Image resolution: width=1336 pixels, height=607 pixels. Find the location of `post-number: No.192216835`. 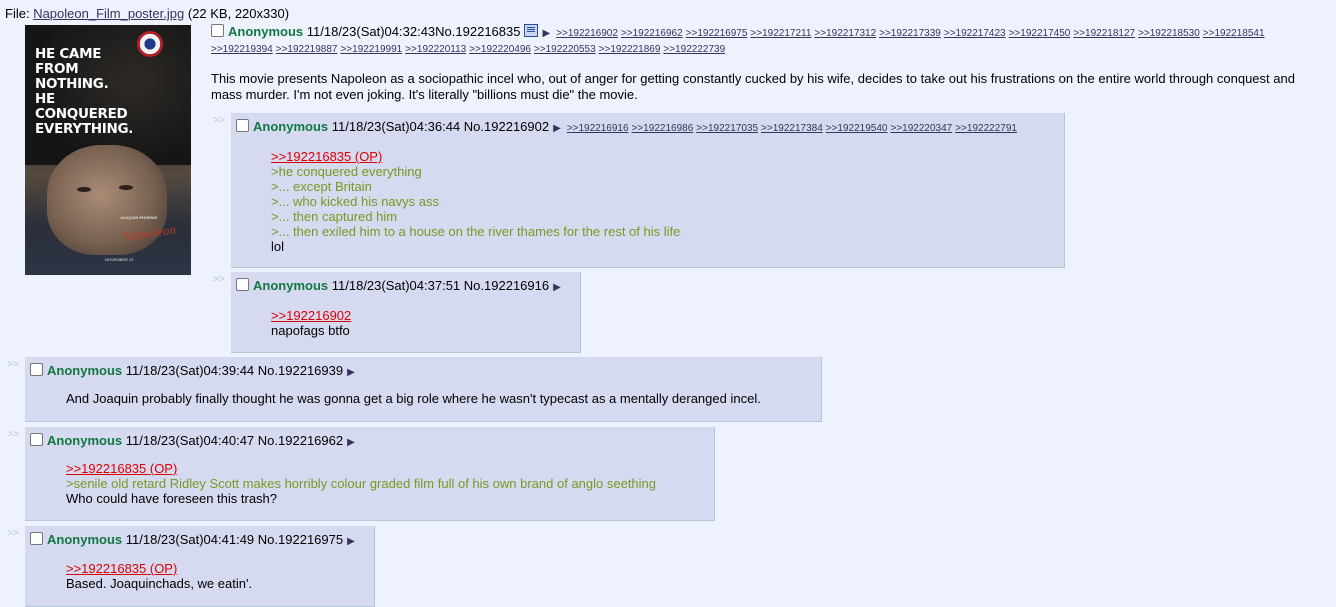

post-number: No.192216835 is located at coordinates (477, 31).